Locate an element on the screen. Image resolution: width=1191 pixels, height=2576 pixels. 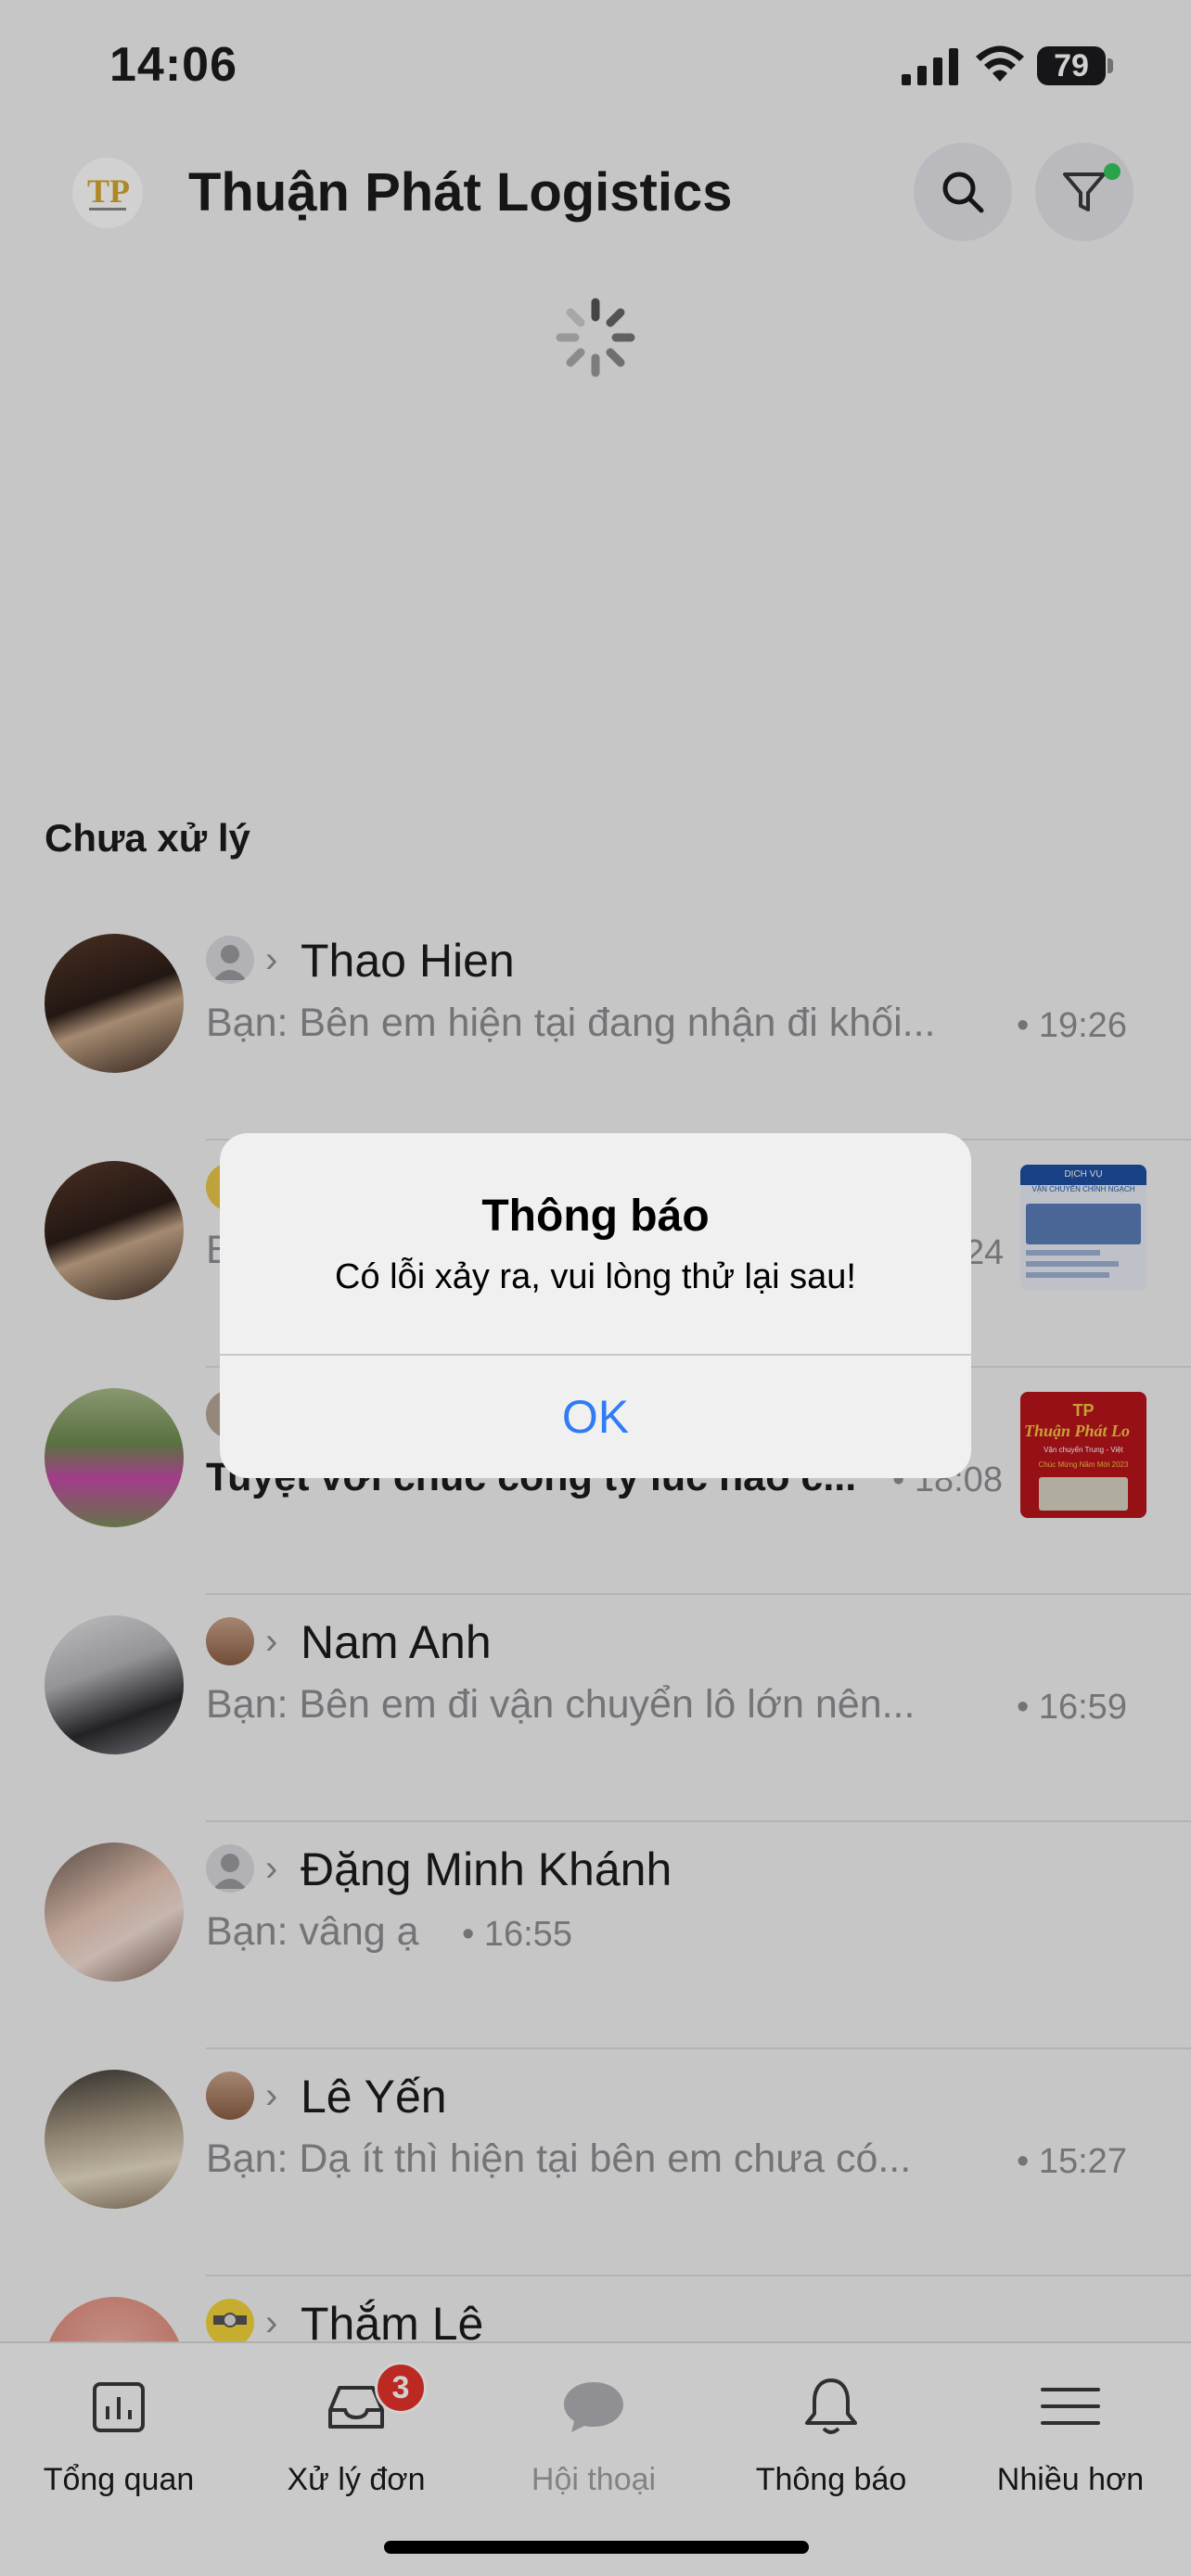
home-indicator is located at coordinates (597, 2547).